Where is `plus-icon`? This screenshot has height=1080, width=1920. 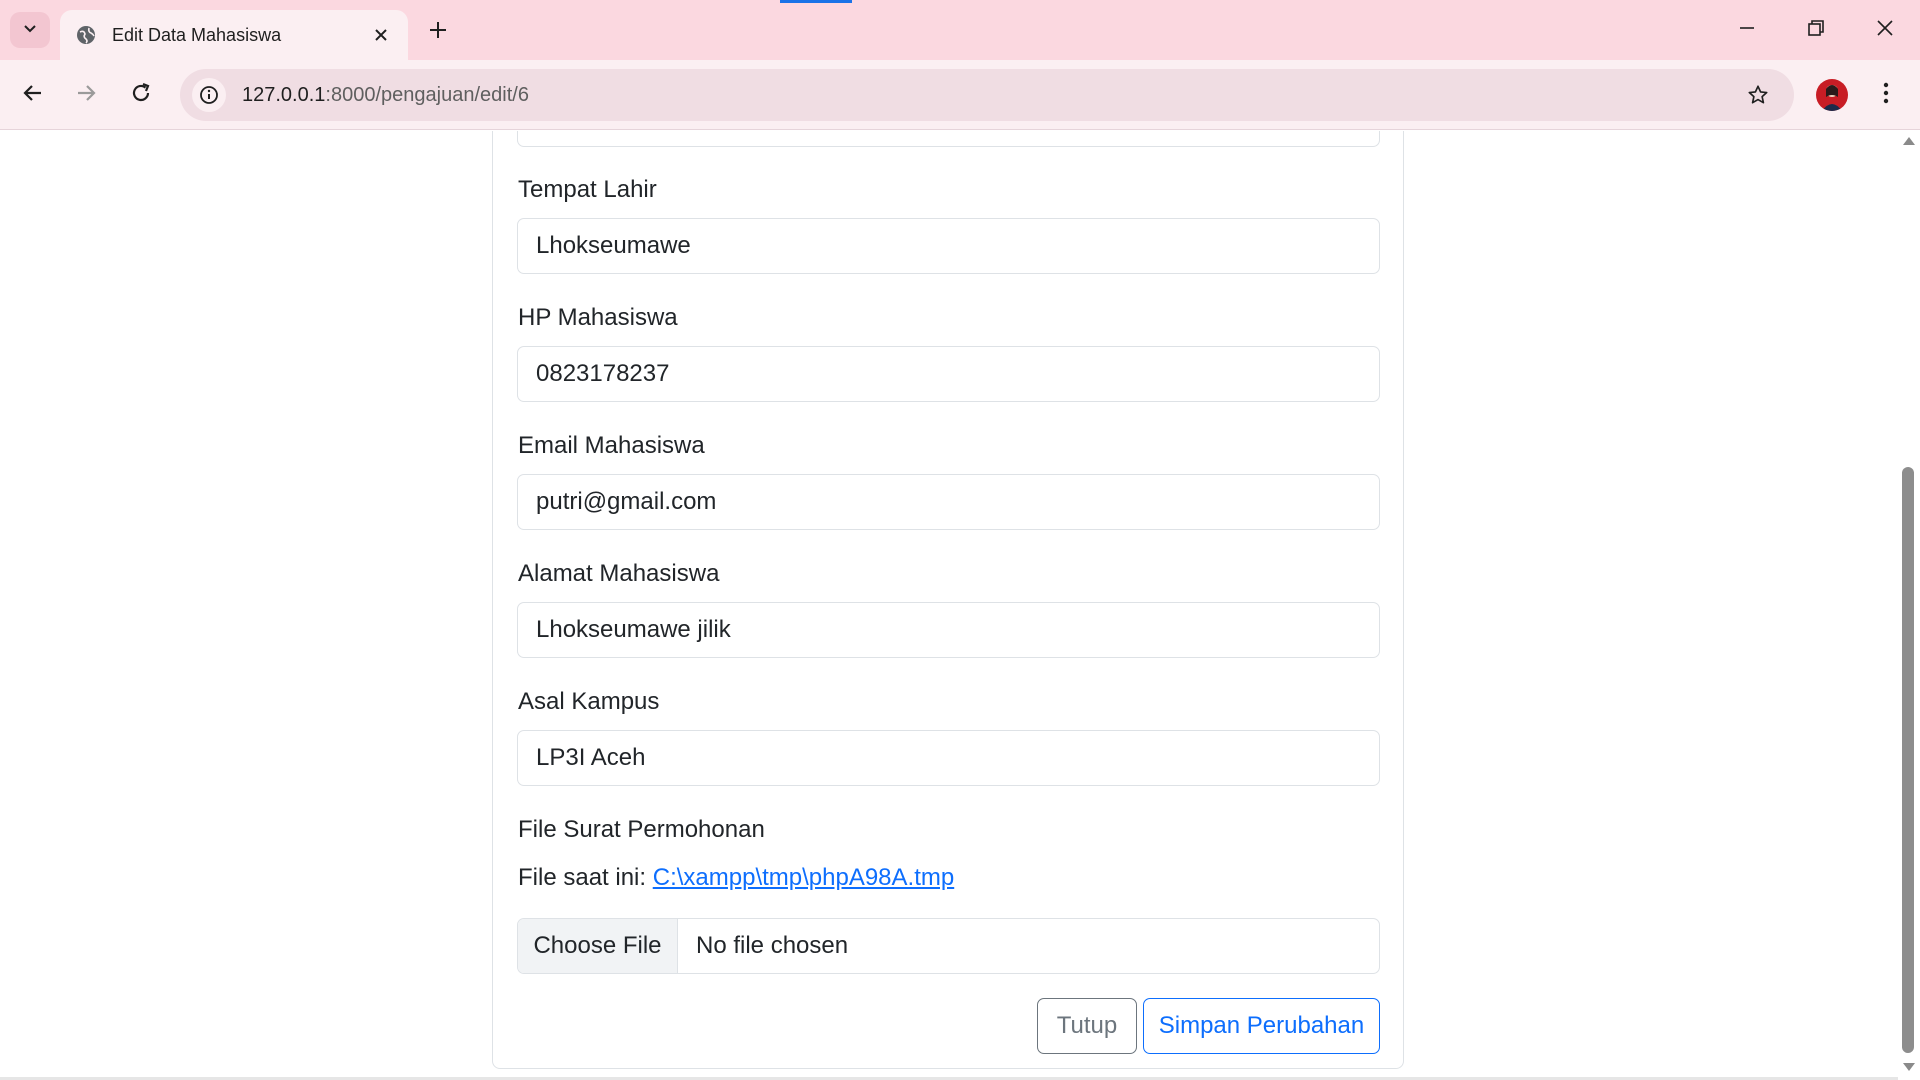
plus-icon is located at coordinates (438, 32).